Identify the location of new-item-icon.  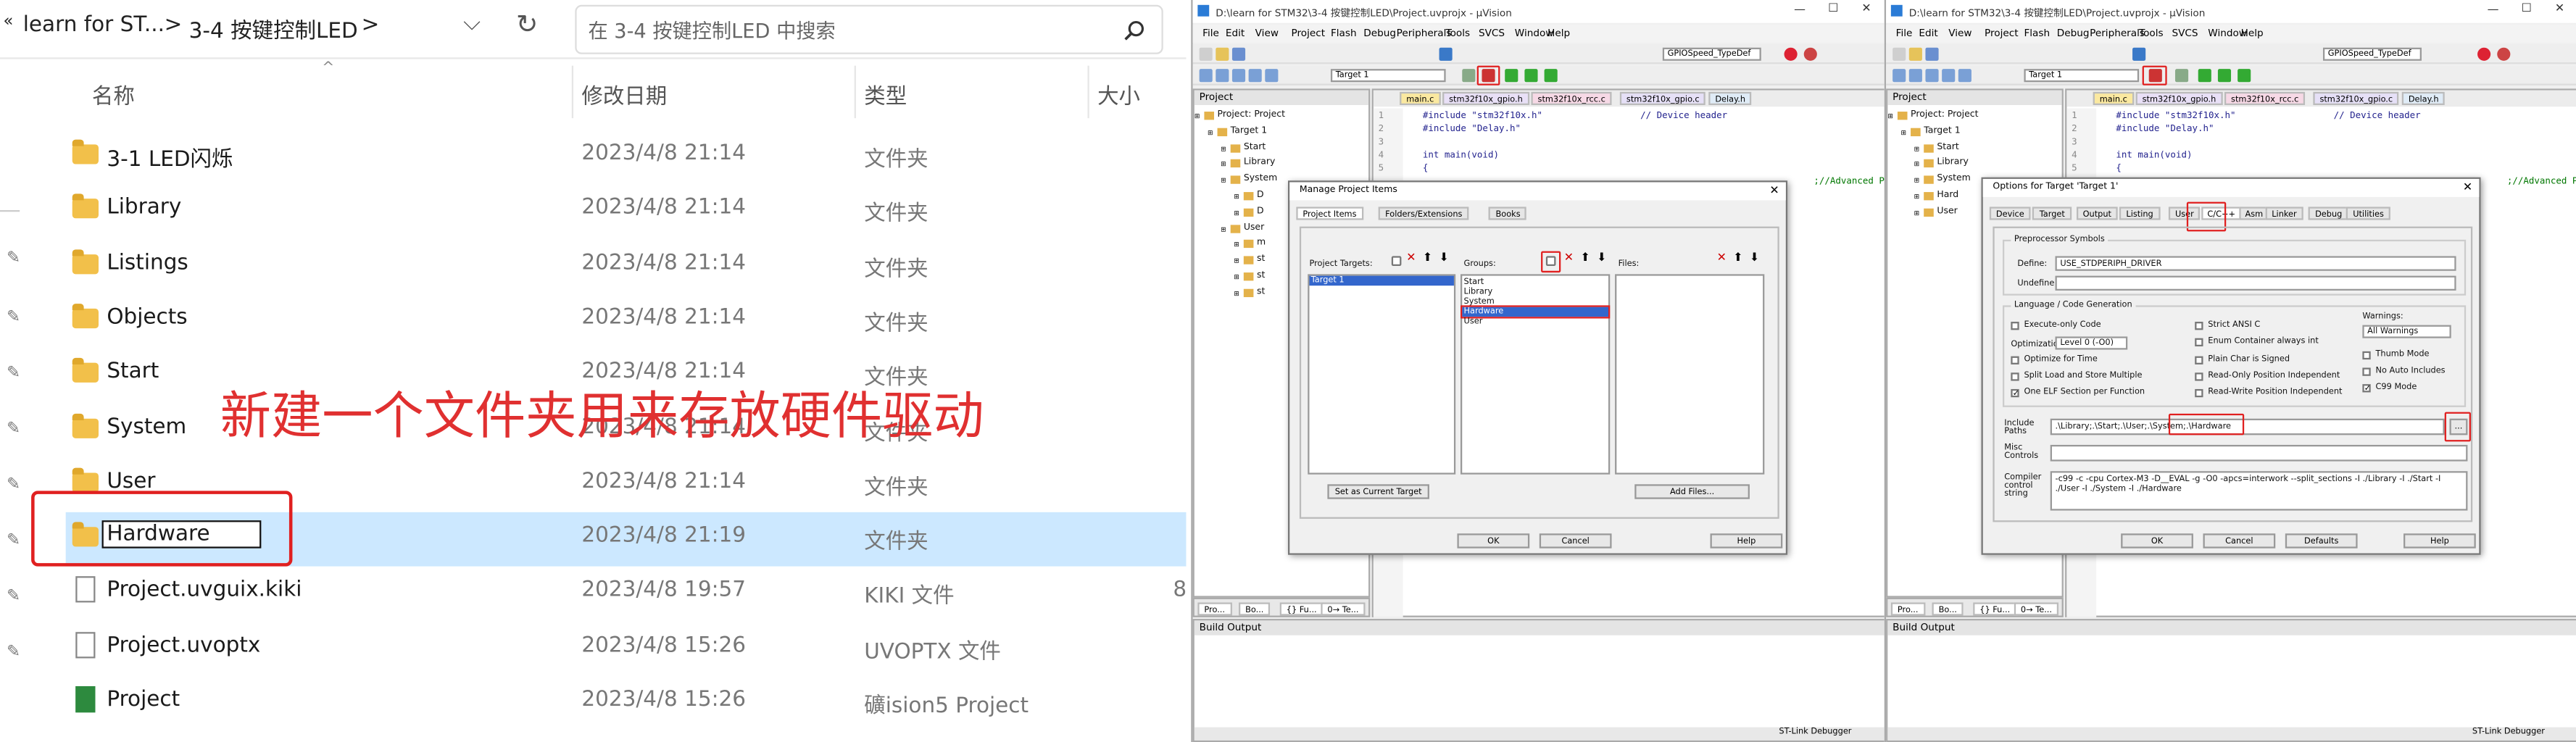
(1396, 261).